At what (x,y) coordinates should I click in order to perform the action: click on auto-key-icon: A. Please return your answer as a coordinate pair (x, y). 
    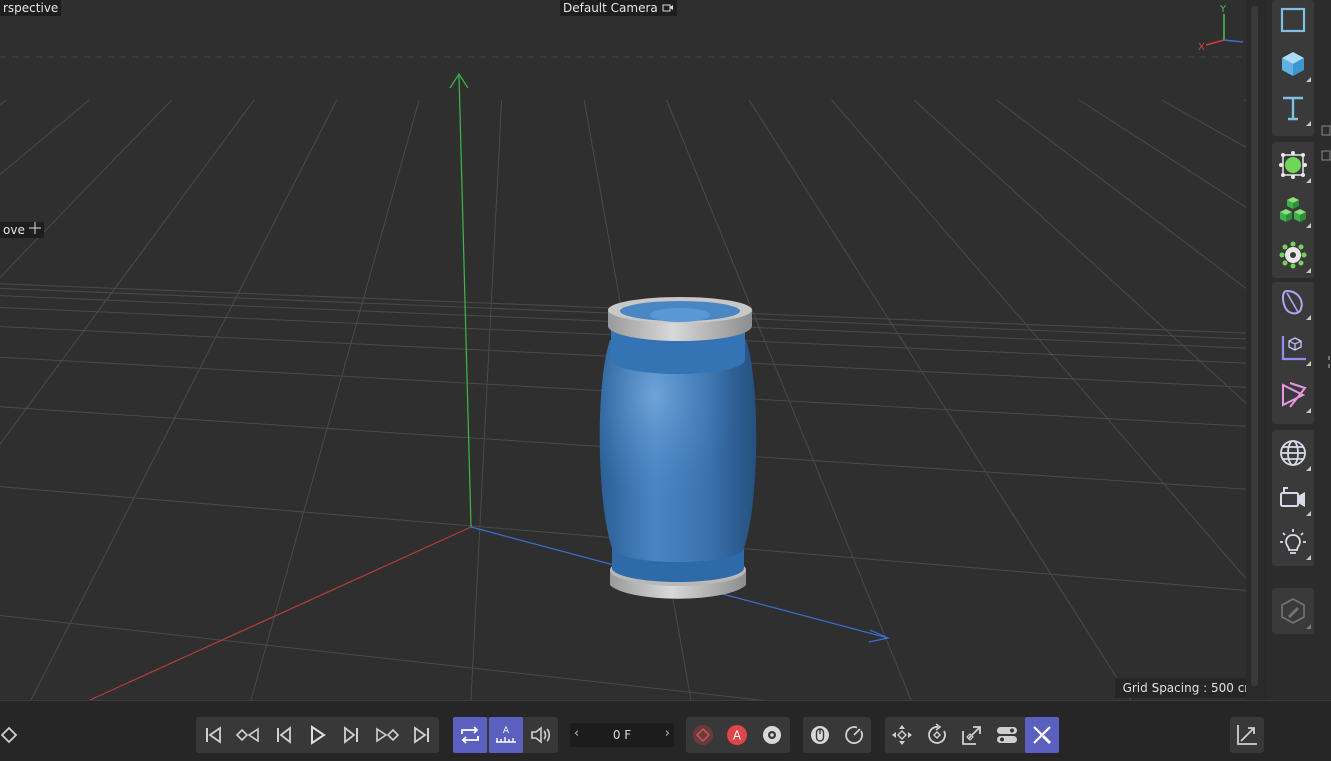
    Looking at the image, I should click on (737, 735).